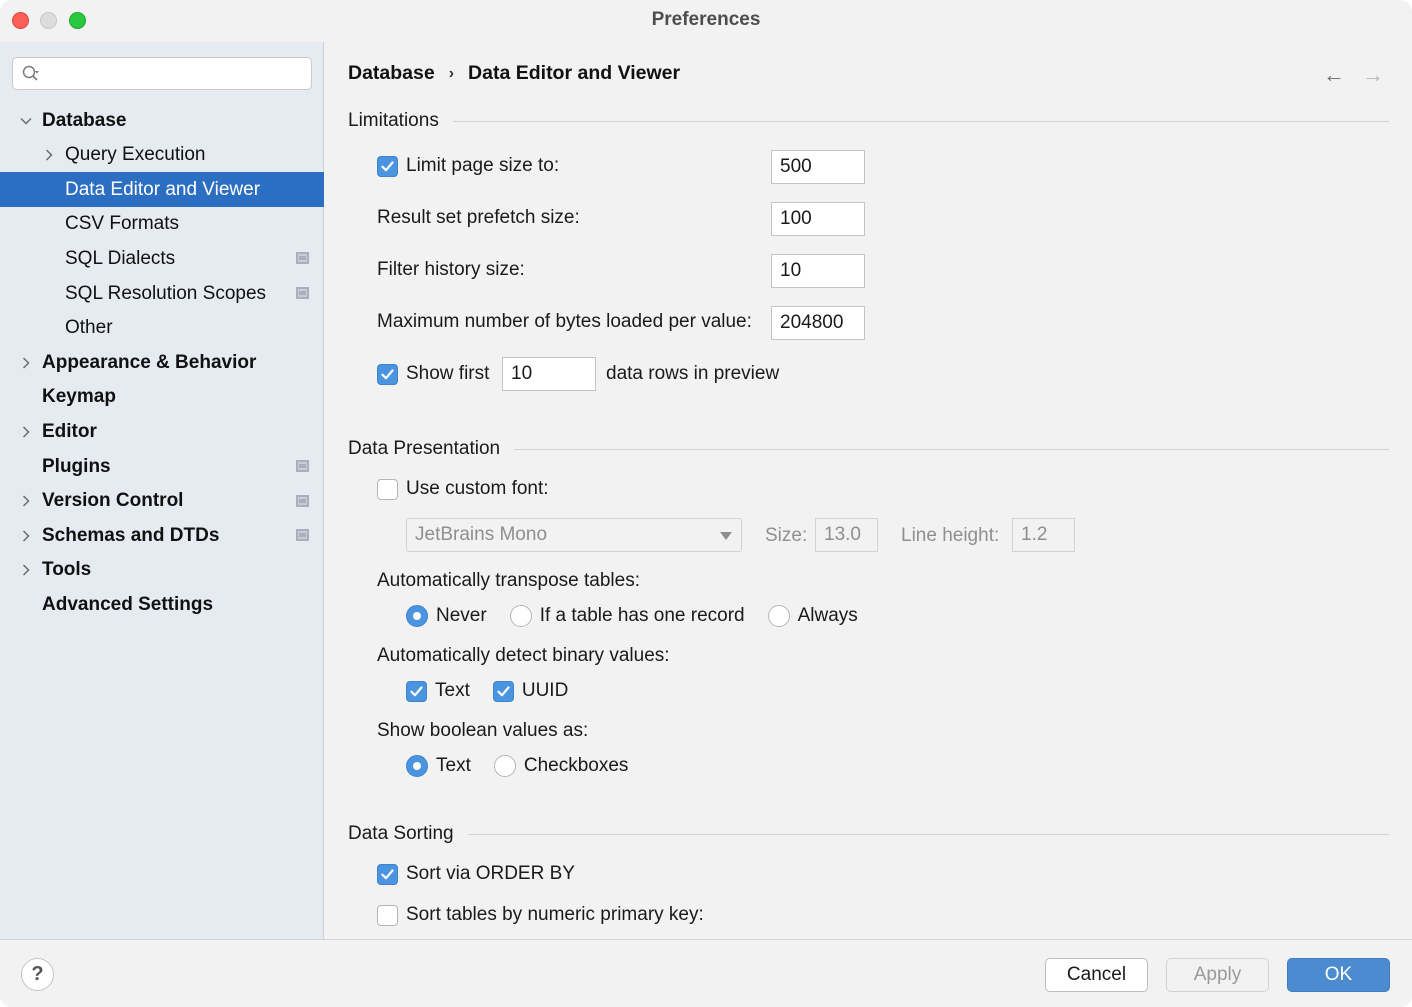  I want to click on ok-button: OK, so click(1338, 975).